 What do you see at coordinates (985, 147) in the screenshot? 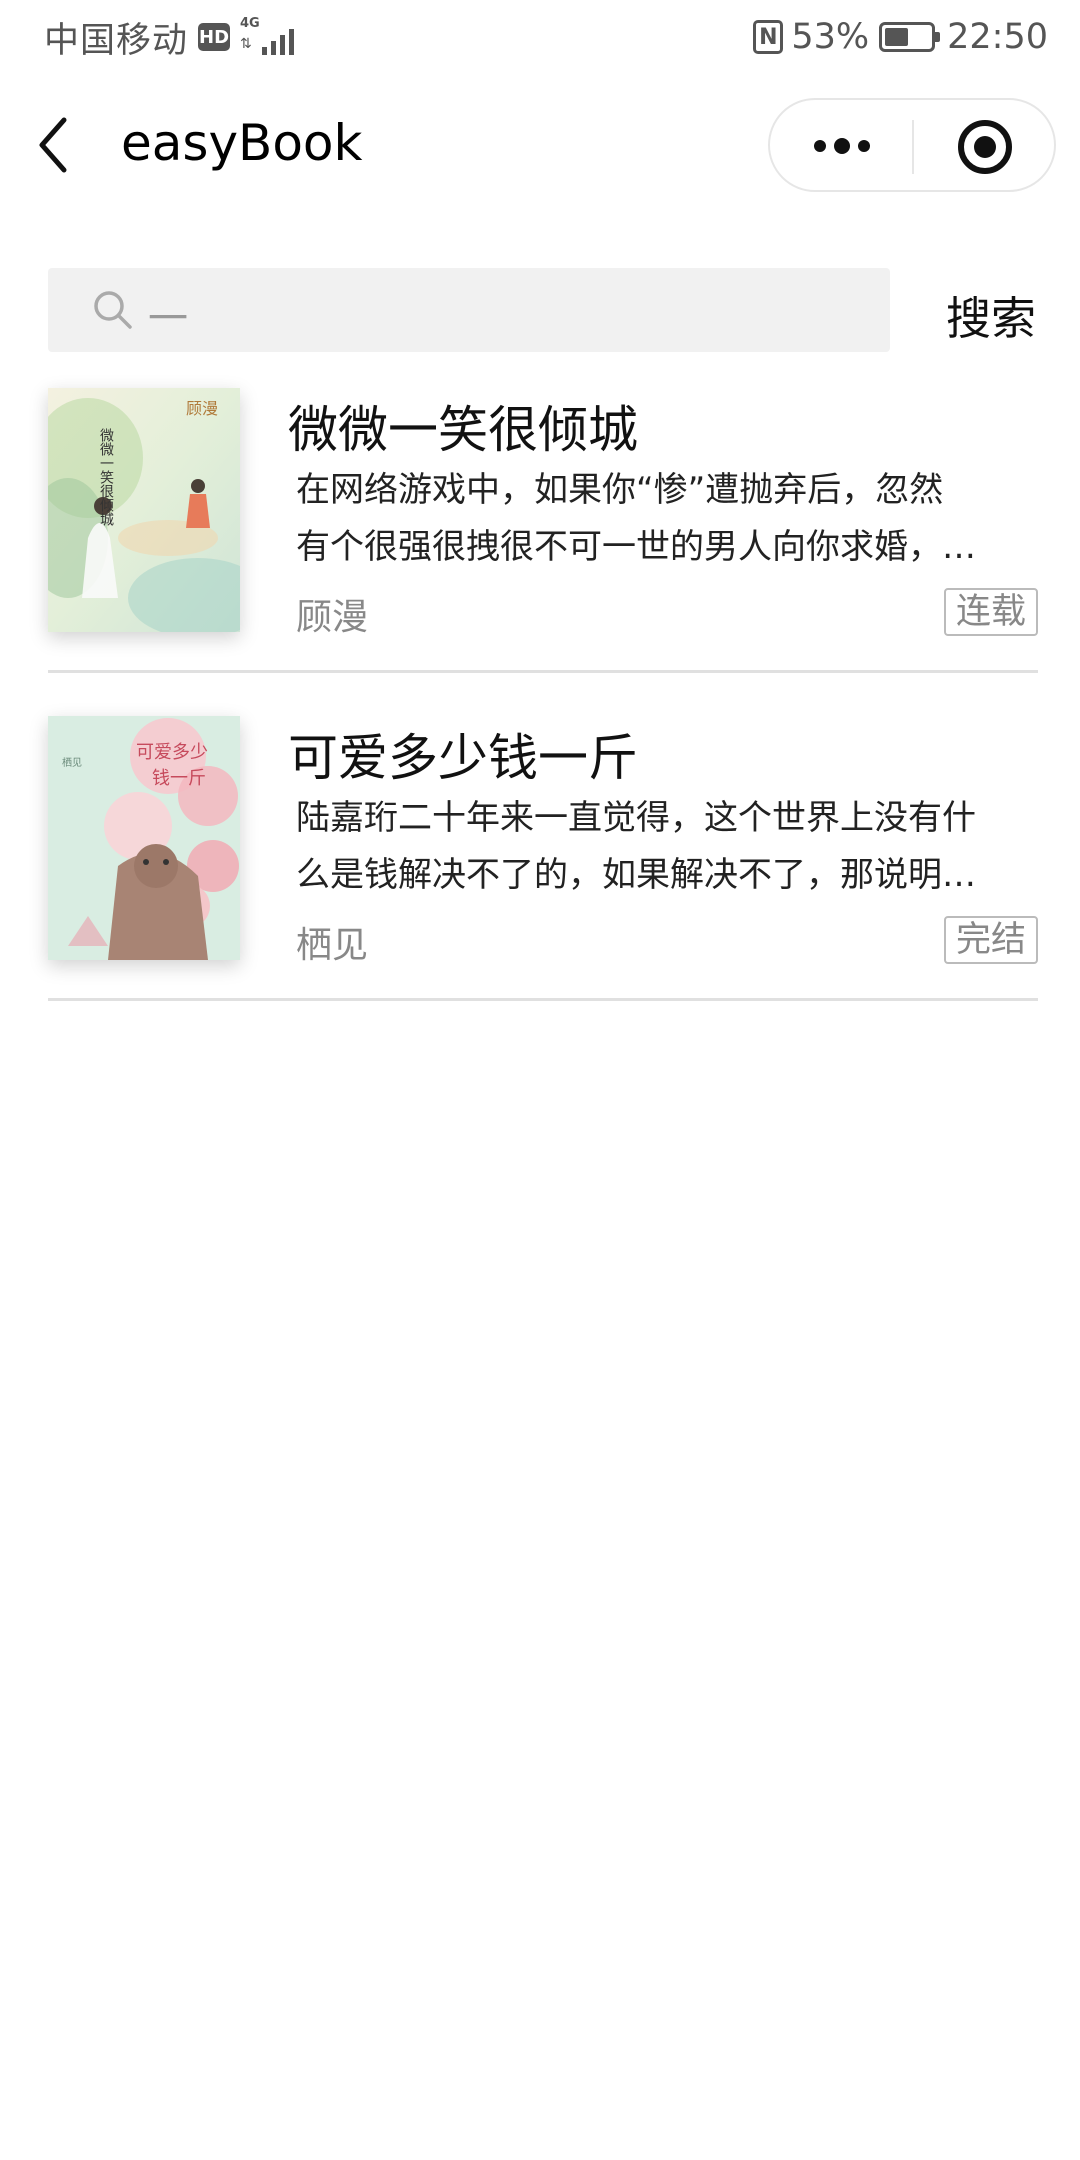
I see `close-icon` at bounding box center [985, 147].